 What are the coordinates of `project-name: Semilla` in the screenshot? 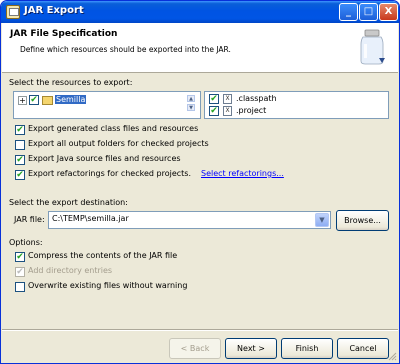 It's located at (71, 99).